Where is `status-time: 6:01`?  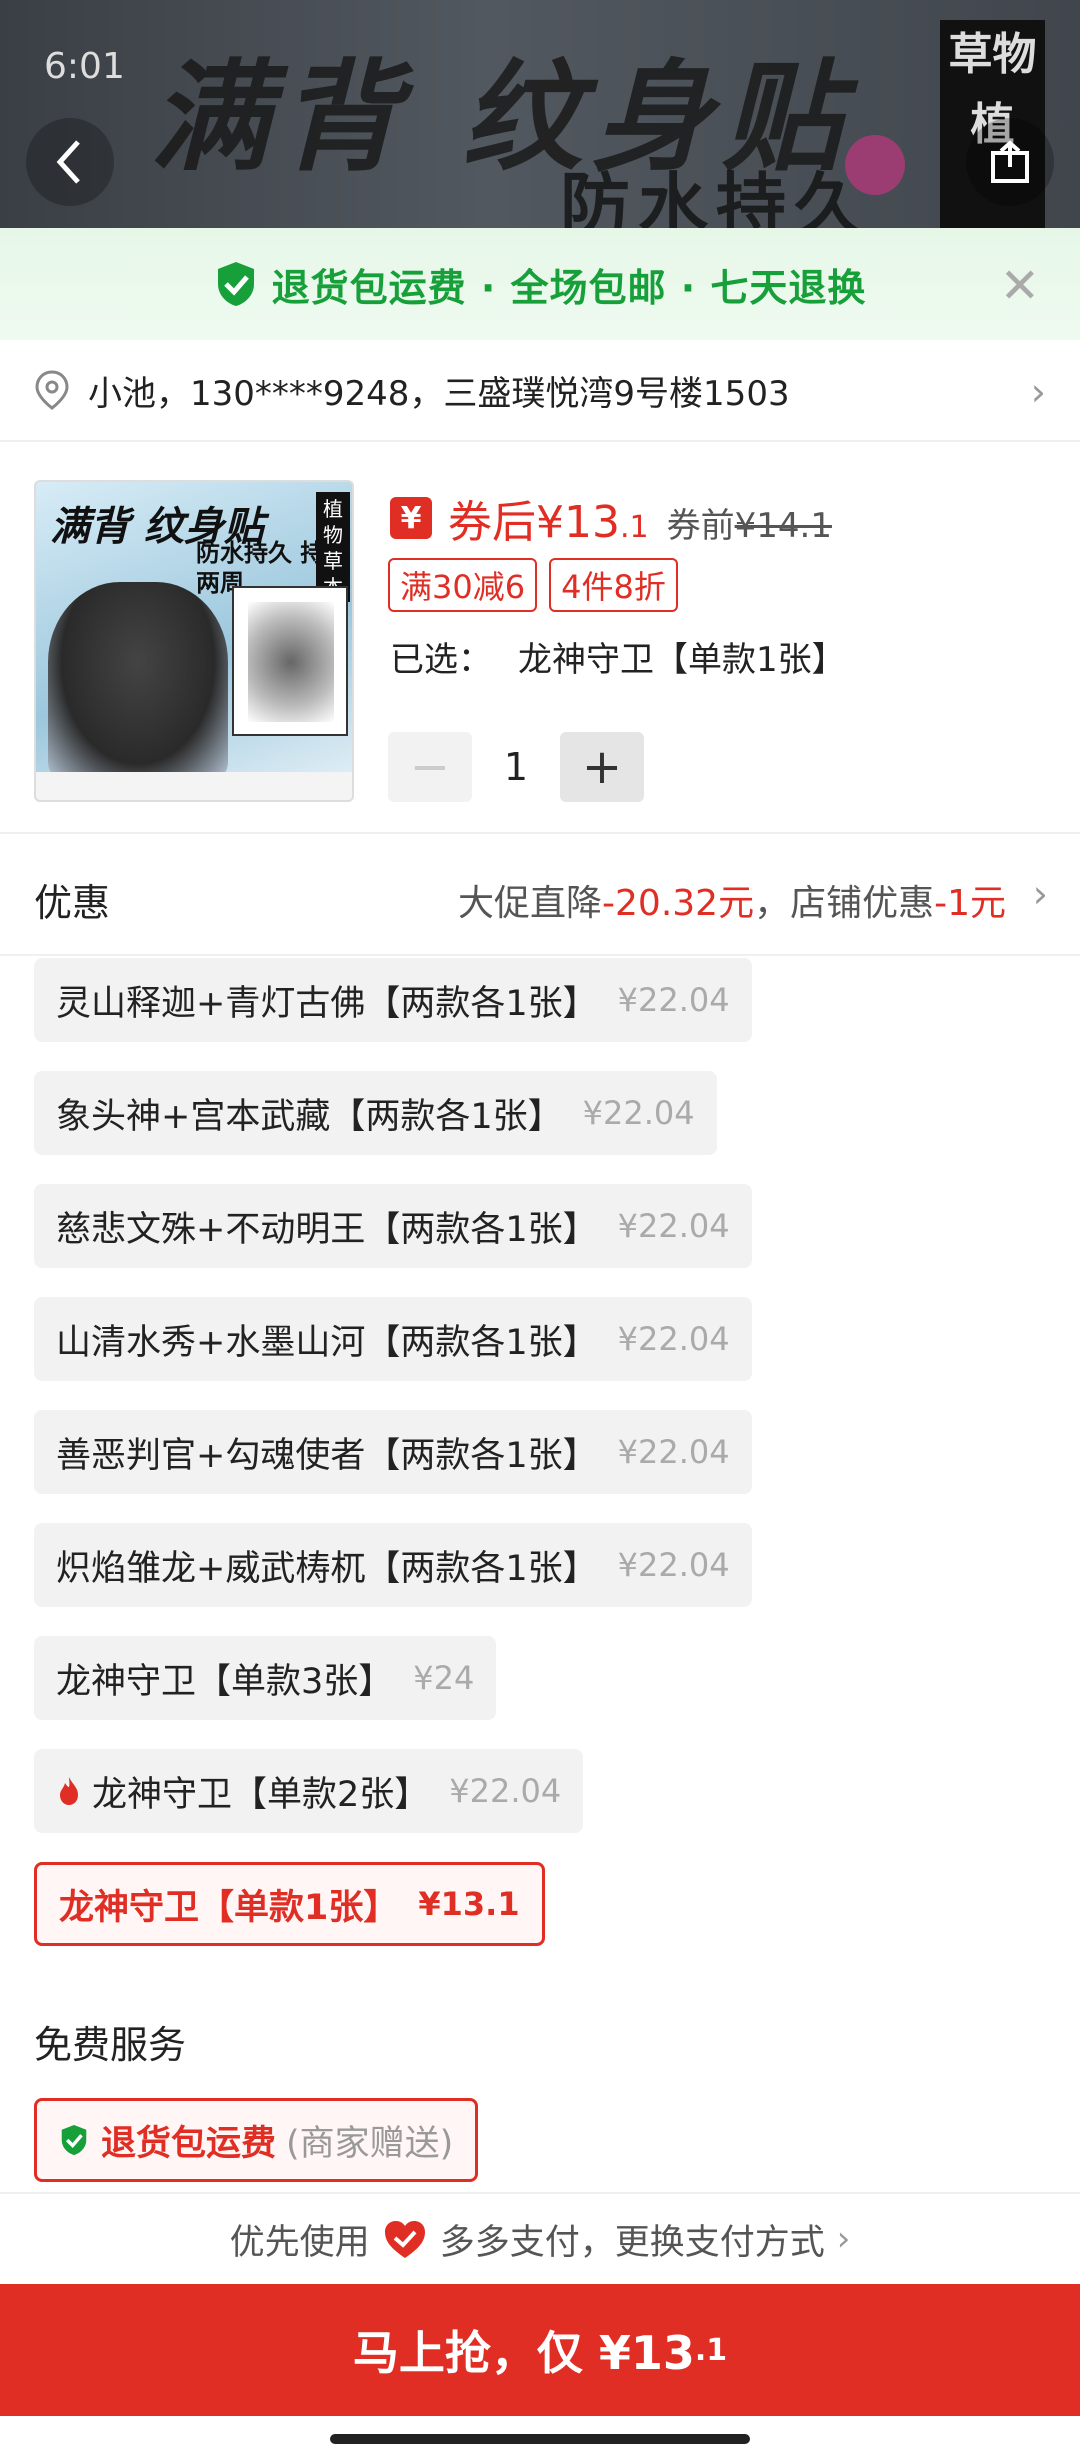
status-time: 6:01 is located at coordinates (84, 66).